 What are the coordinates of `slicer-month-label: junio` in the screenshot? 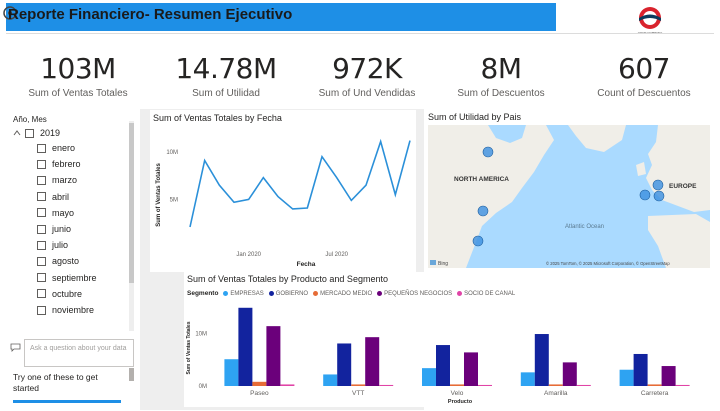 It's located at (62, 229).